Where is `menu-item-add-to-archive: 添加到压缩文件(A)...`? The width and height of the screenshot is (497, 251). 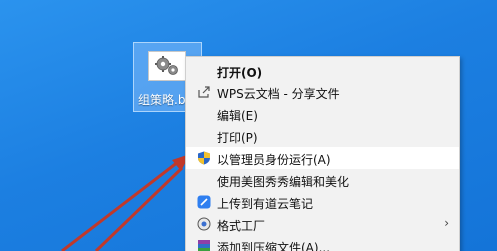
menu-item-add-to-archive: 添加到压缩文件(A)... is located at coordinates (322, 243).